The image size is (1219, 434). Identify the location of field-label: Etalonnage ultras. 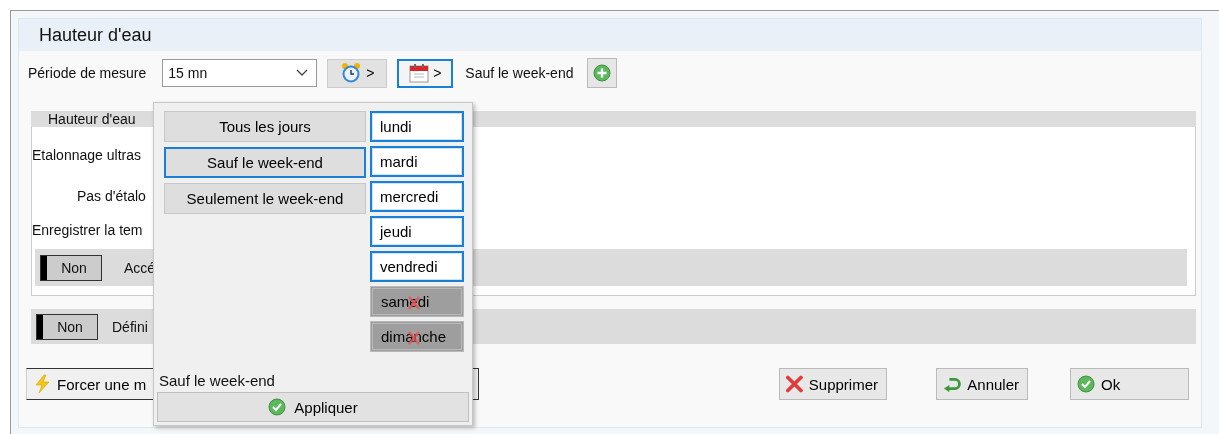
(86, 155).